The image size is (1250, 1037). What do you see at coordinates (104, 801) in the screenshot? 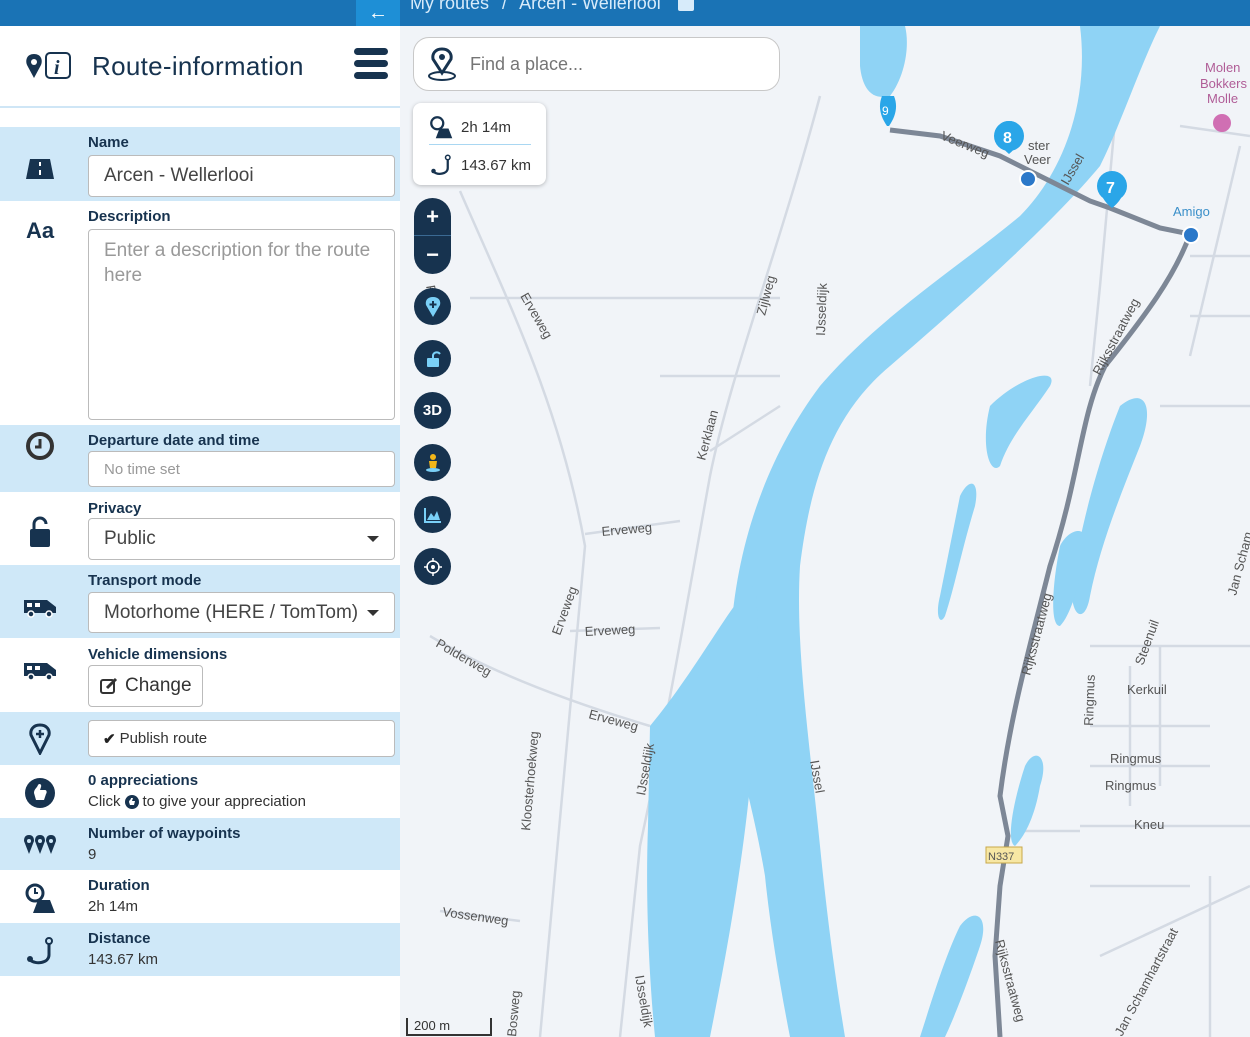
I see `click-text: Click` at bounding box center [104, 801].